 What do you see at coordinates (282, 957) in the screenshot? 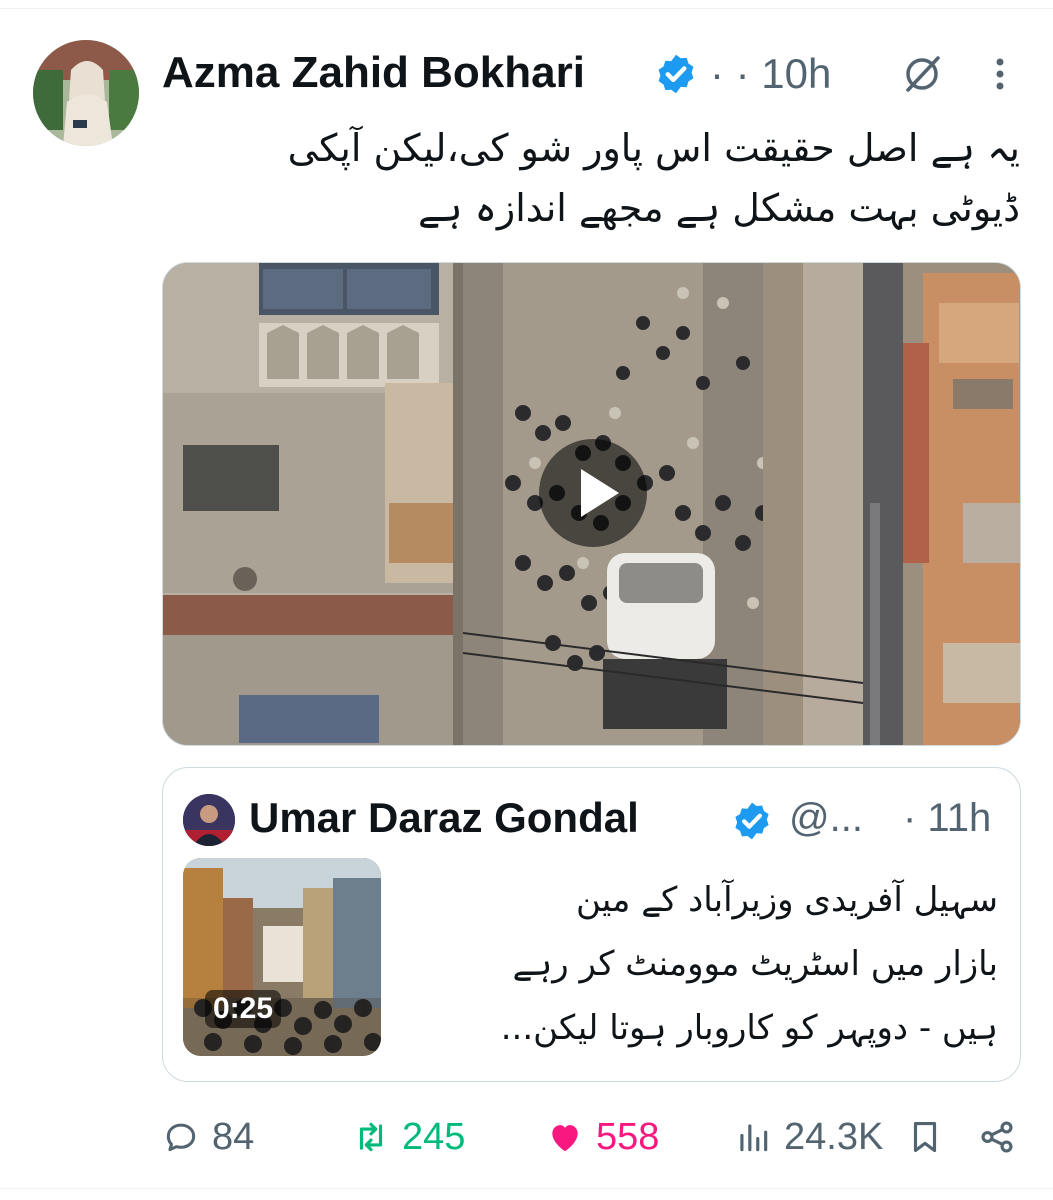
I see `quoted-video-thumbnail: 0:25` at bounding box center [282, 957].